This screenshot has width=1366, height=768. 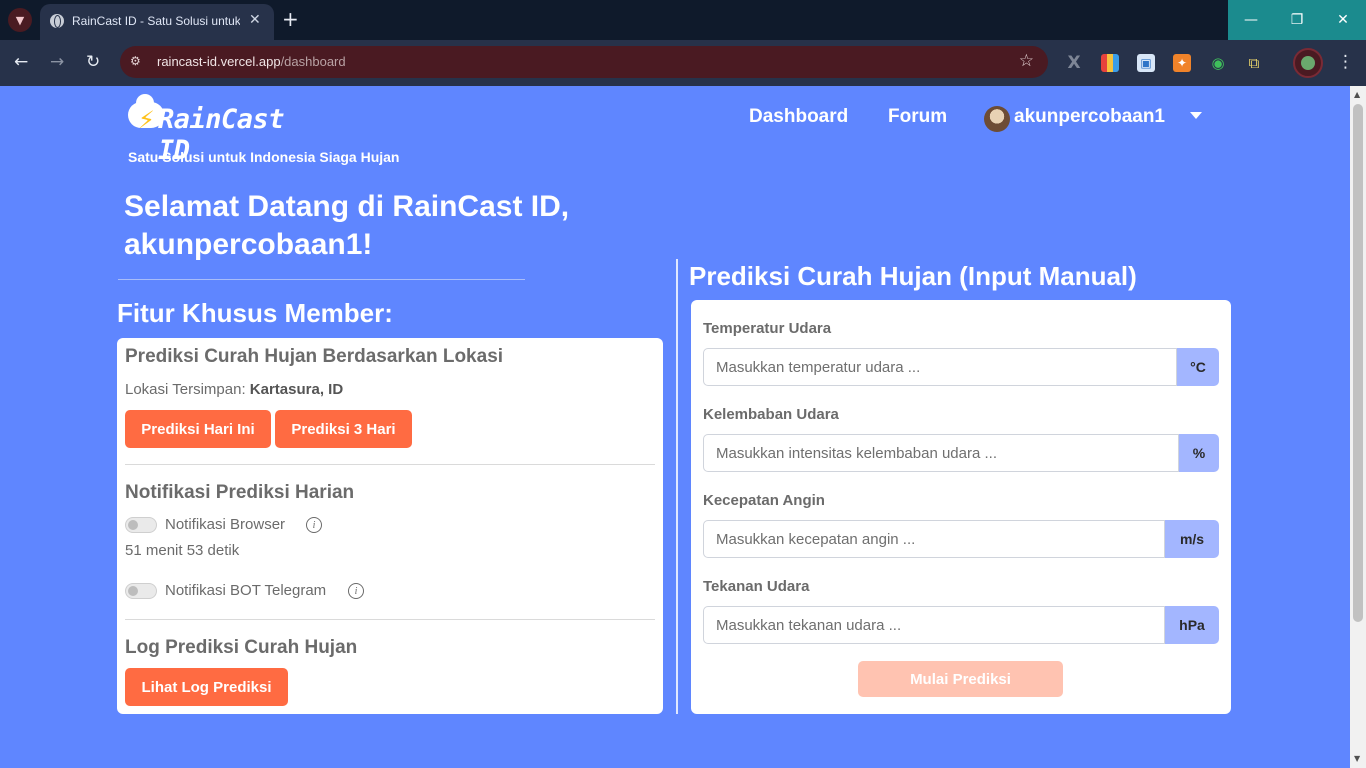 I want to click on welcome-line-1: Selamat Datang di RainCast ID,, so click(x=347, y=206).